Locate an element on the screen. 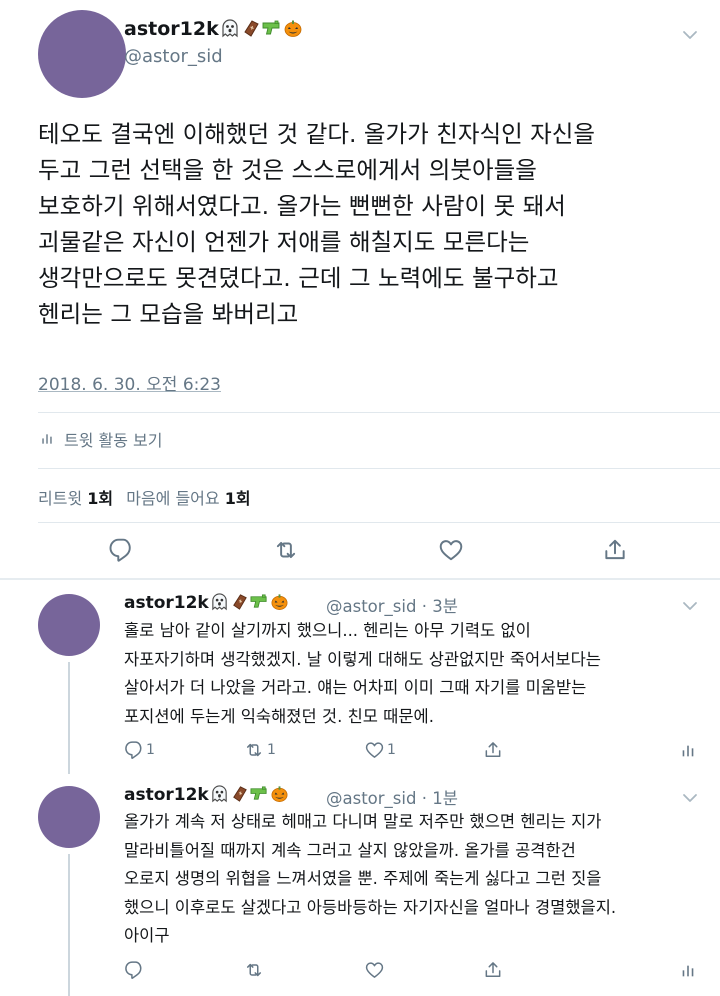 This screenshot has width=720, height=996. activity-label: 트윗 활동 보기 is located at coordinates (113, 440).